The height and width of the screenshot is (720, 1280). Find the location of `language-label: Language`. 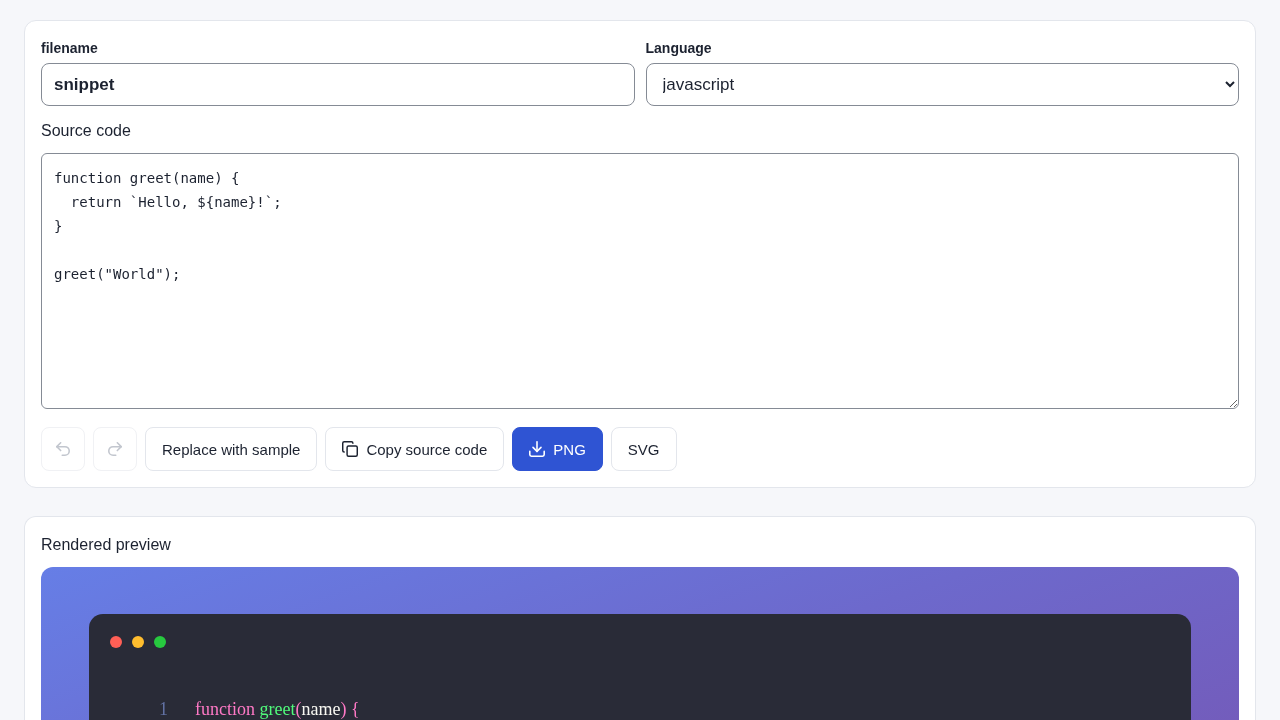

language-label: Language is located at coordinates (678, 48).